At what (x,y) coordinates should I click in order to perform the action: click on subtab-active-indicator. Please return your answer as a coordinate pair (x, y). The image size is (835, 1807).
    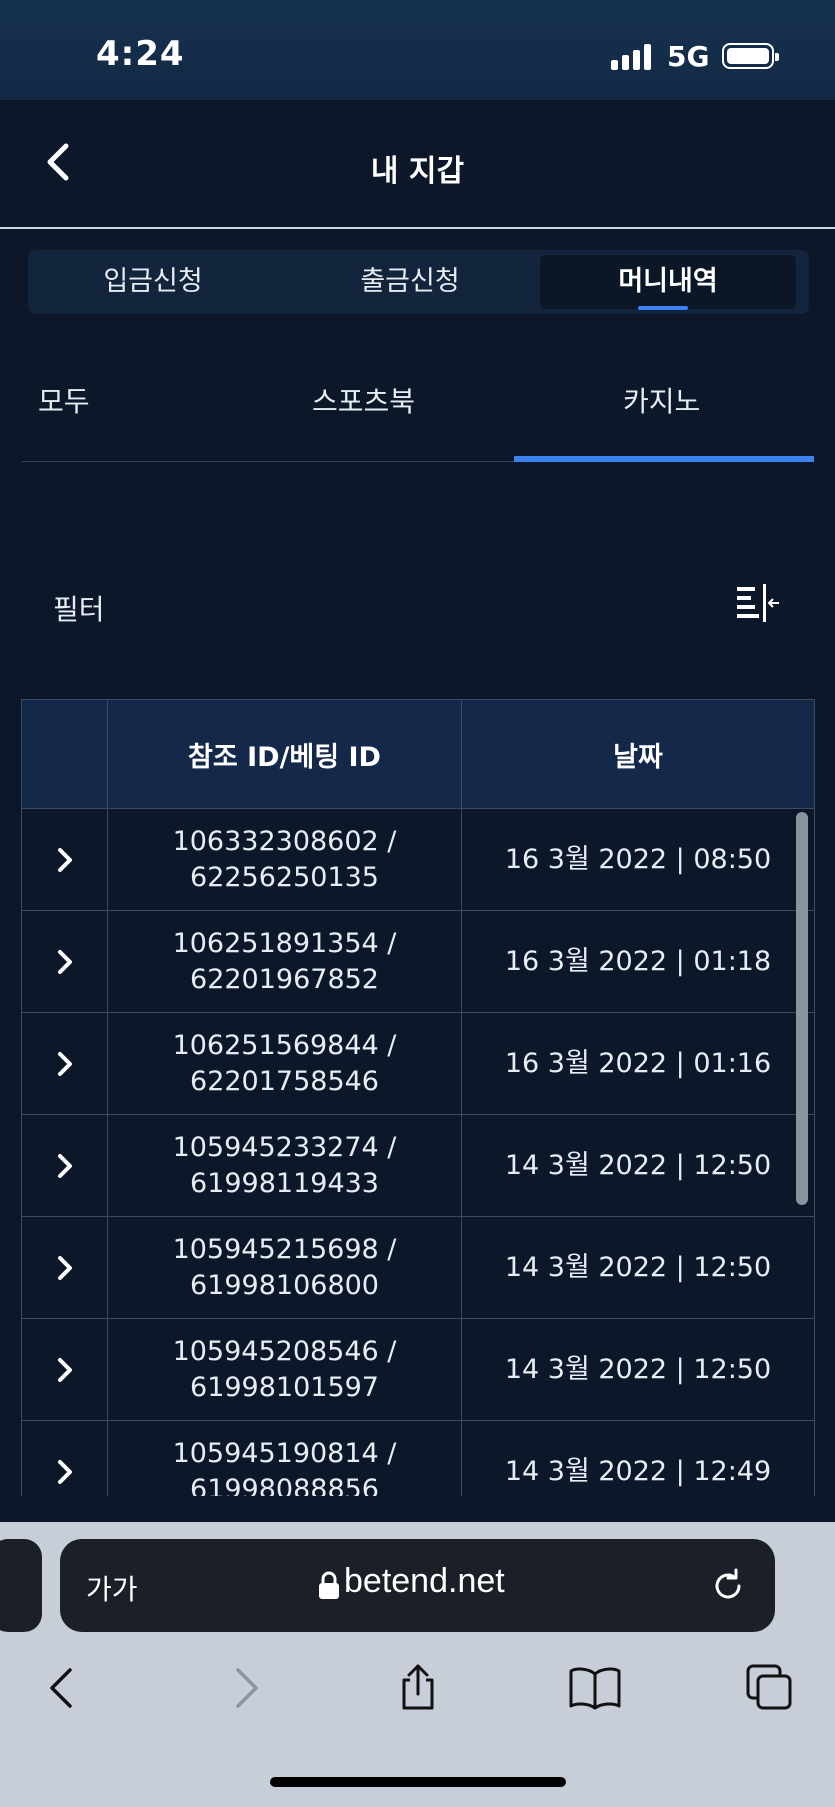
    Looking at the image, I should click on (664, 459).